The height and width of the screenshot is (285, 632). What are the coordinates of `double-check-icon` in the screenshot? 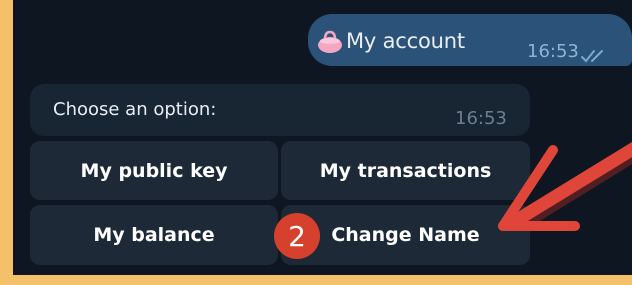 It's located at (592, 56).